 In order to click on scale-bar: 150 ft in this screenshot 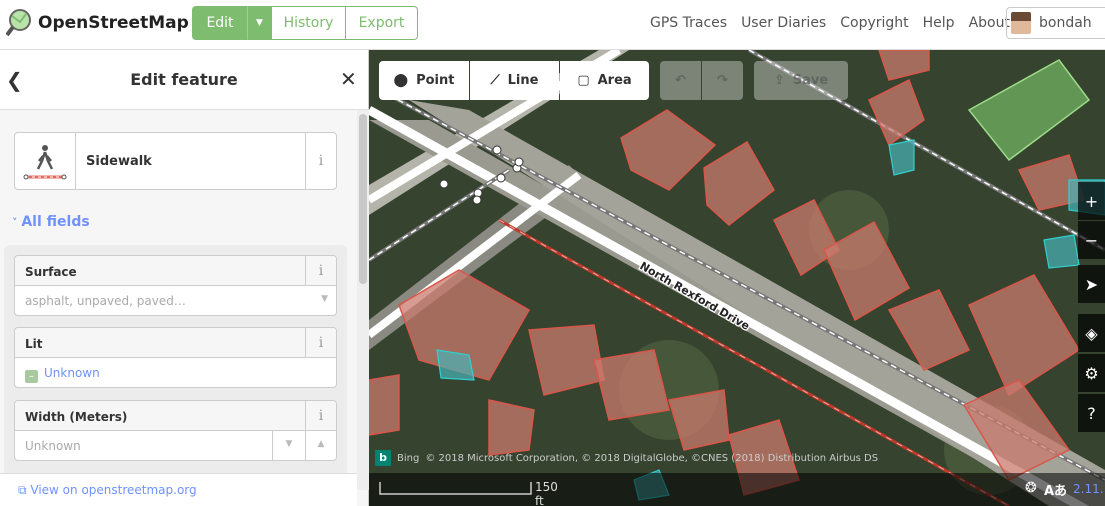, I will do `click(466, 492)`.